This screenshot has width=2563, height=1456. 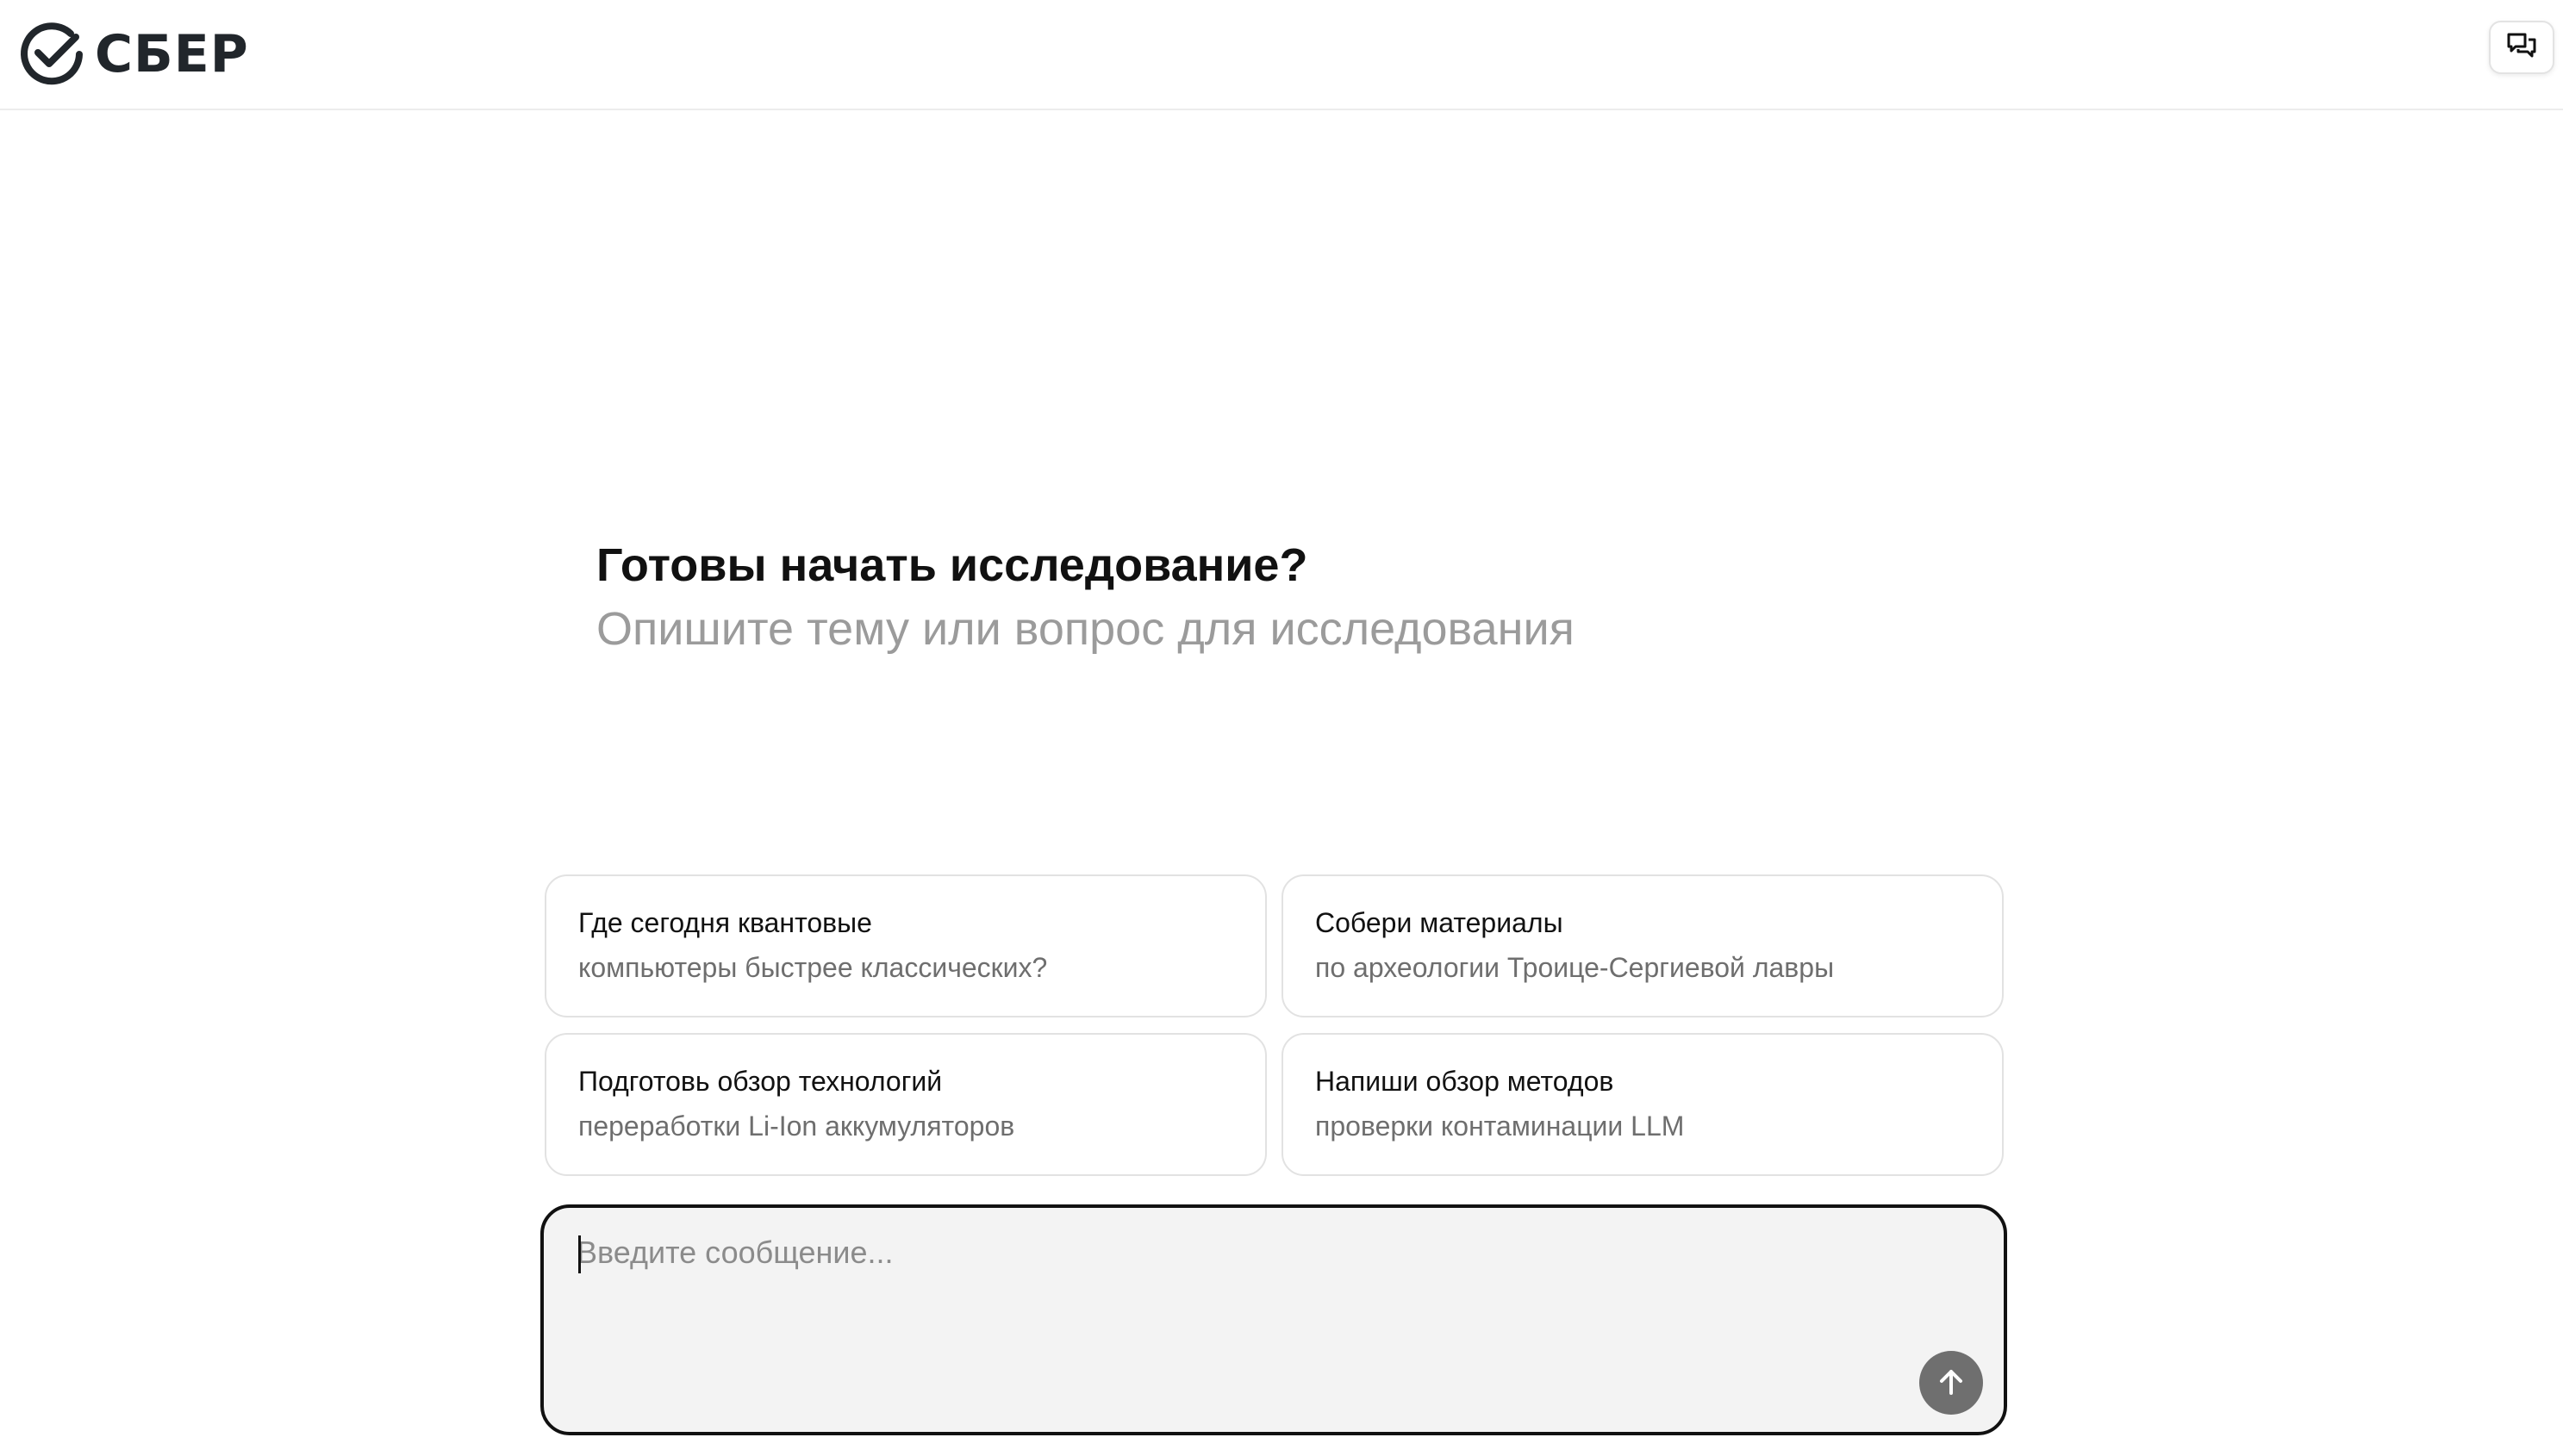 What do you see at coordinates (1439, 923) in the screenshot?
I see `suggestion-title: Собери материалы` at bounding box center [1439, 923].